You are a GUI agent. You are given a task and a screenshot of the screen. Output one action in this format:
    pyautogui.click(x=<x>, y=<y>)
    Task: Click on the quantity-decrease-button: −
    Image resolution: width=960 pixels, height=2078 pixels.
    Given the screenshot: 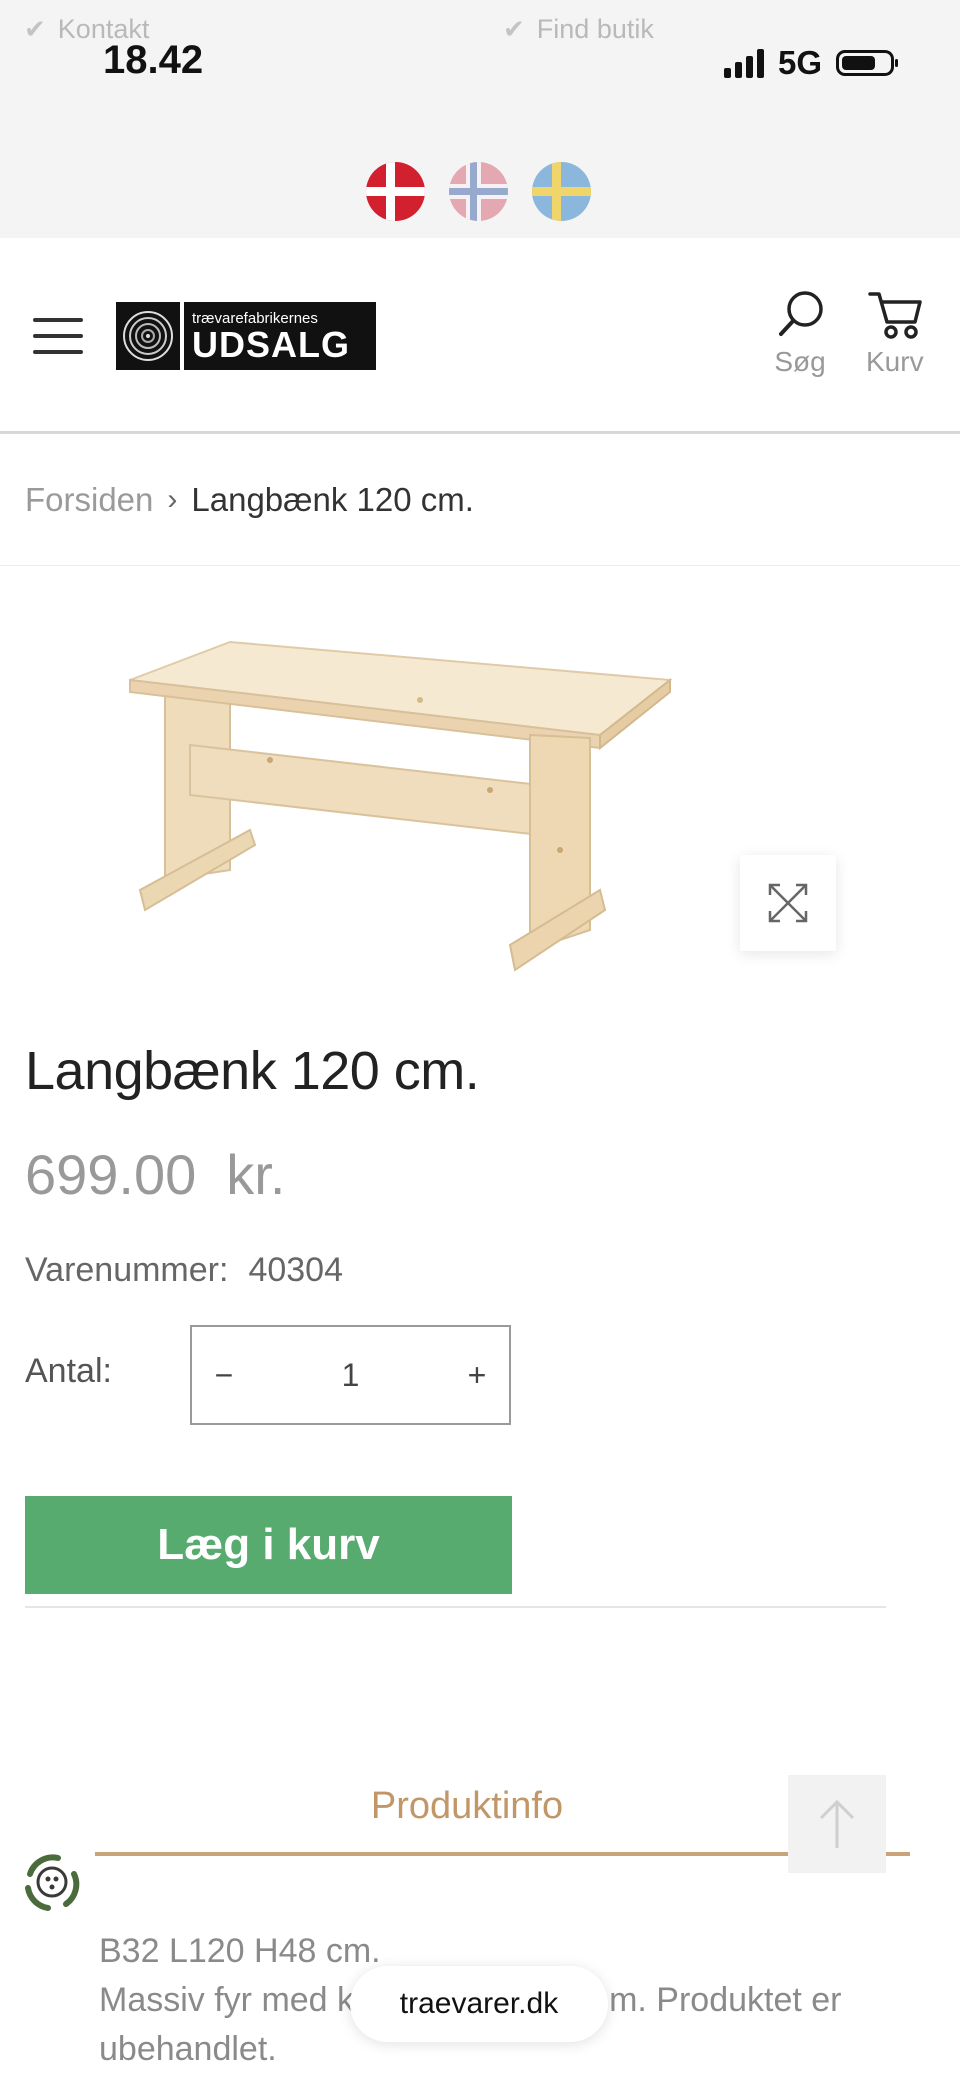 What is the action you would take?
    pyautogui.click(x=224, y=1375)
    